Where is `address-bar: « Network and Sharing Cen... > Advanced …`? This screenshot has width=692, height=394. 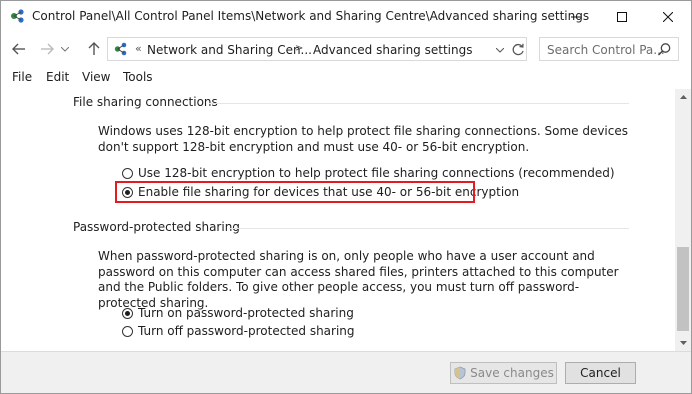 address-bar: « Network and Sharing Cen... > Advanced … is located at coordinates (317, 49).